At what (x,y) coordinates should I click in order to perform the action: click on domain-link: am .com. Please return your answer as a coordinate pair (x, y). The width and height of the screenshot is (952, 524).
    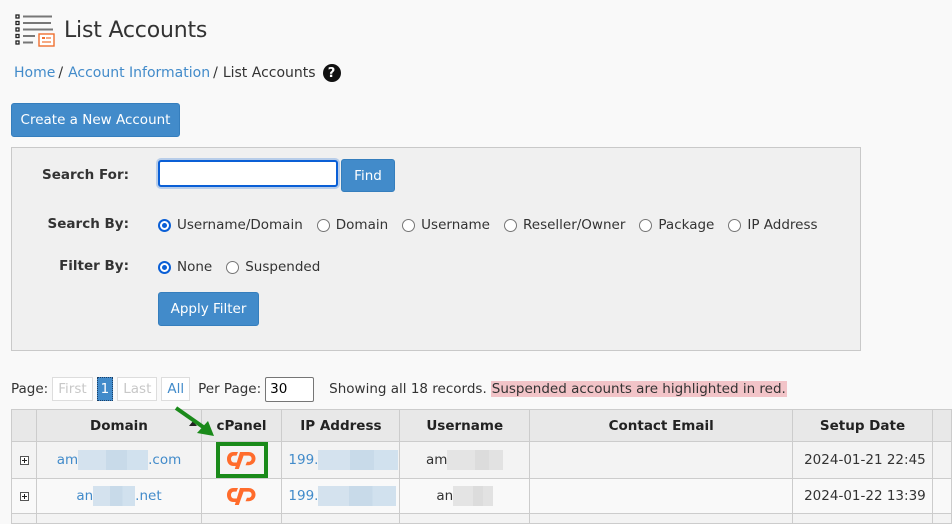
    Looking at the image, I should click on (119, 460).